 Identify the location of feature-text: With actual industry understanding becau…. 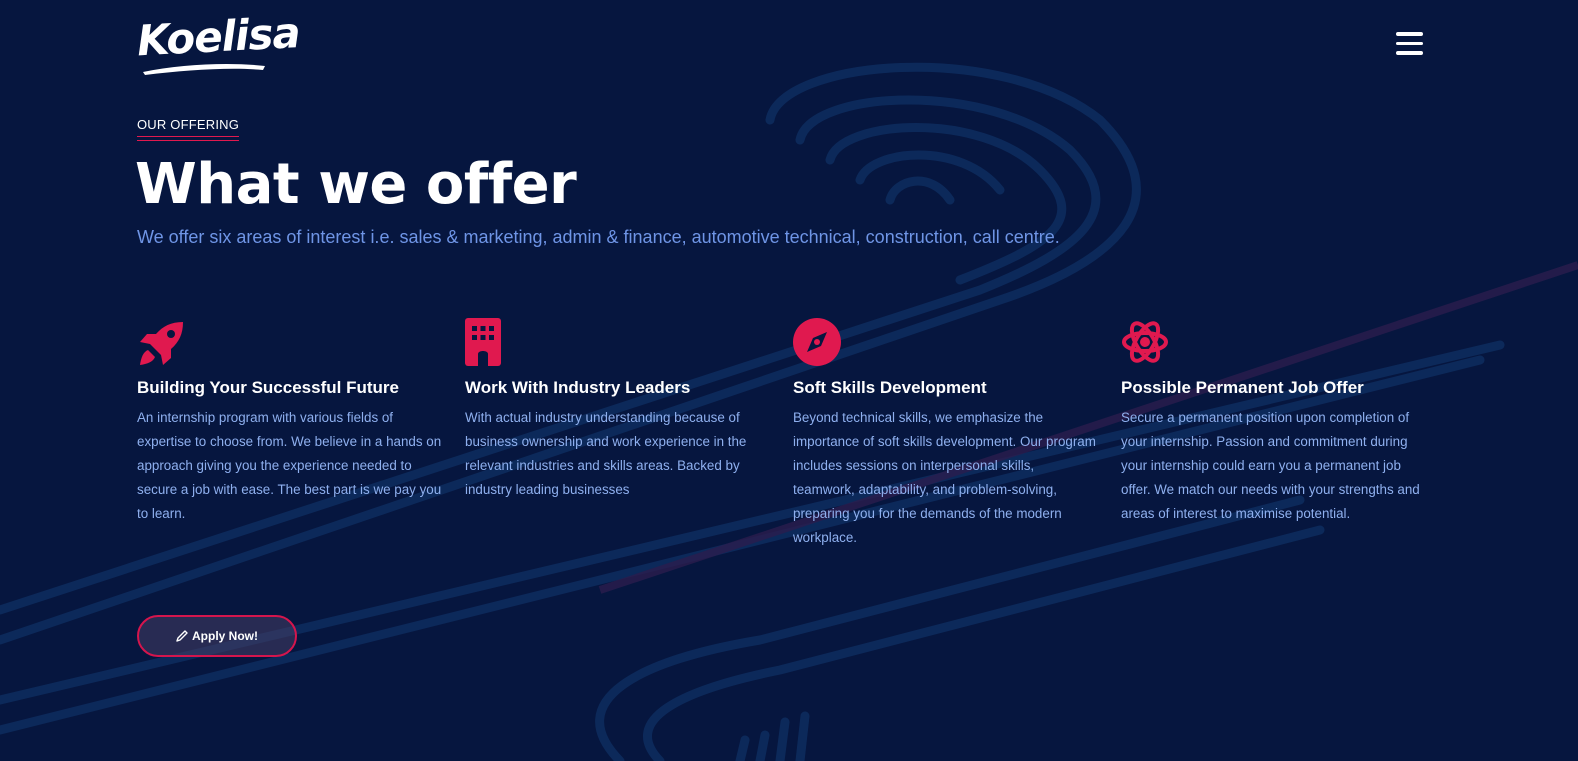
(606, 453).